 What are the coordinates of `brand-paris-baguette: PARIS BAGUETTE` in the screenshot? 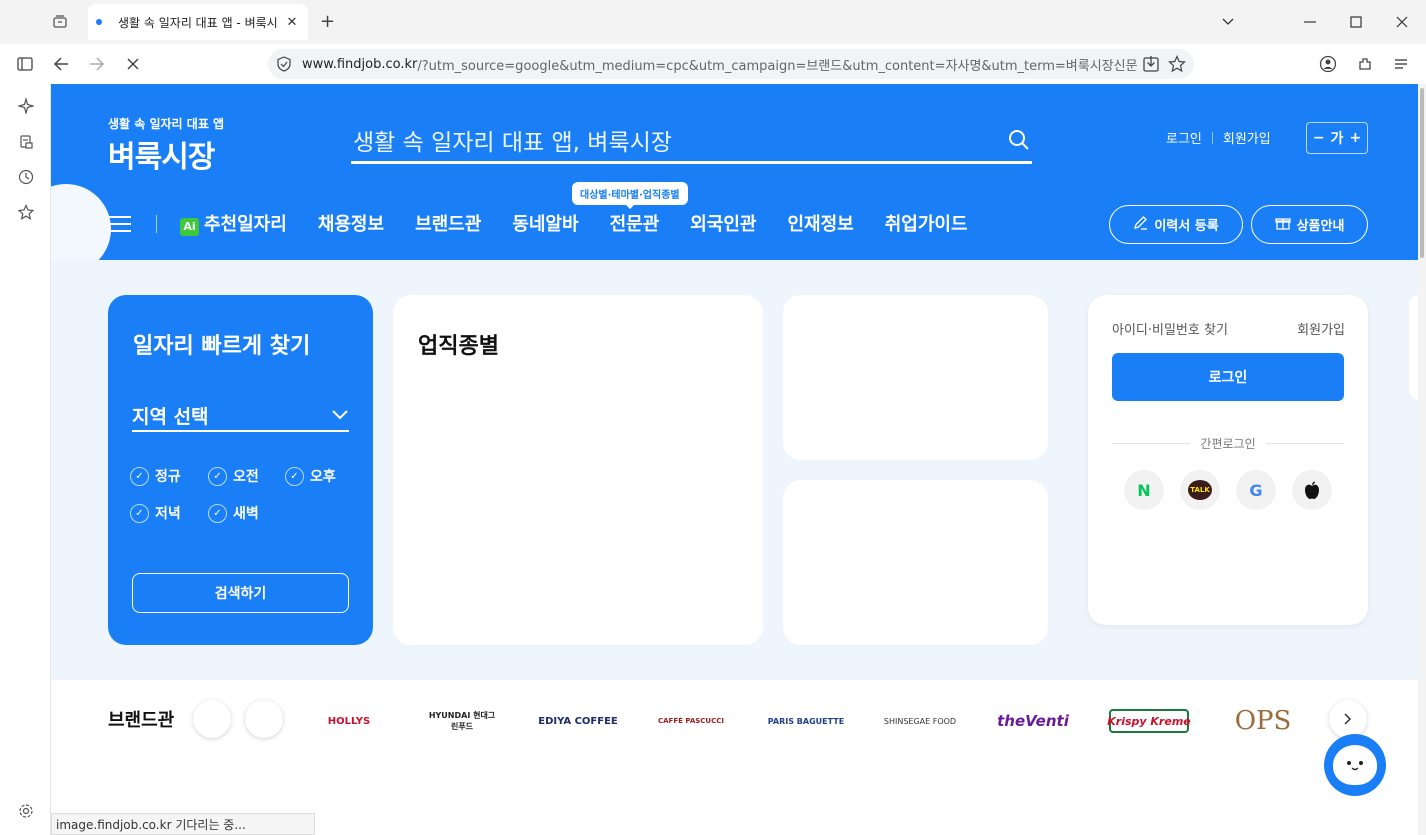 It's located at (806, 721).